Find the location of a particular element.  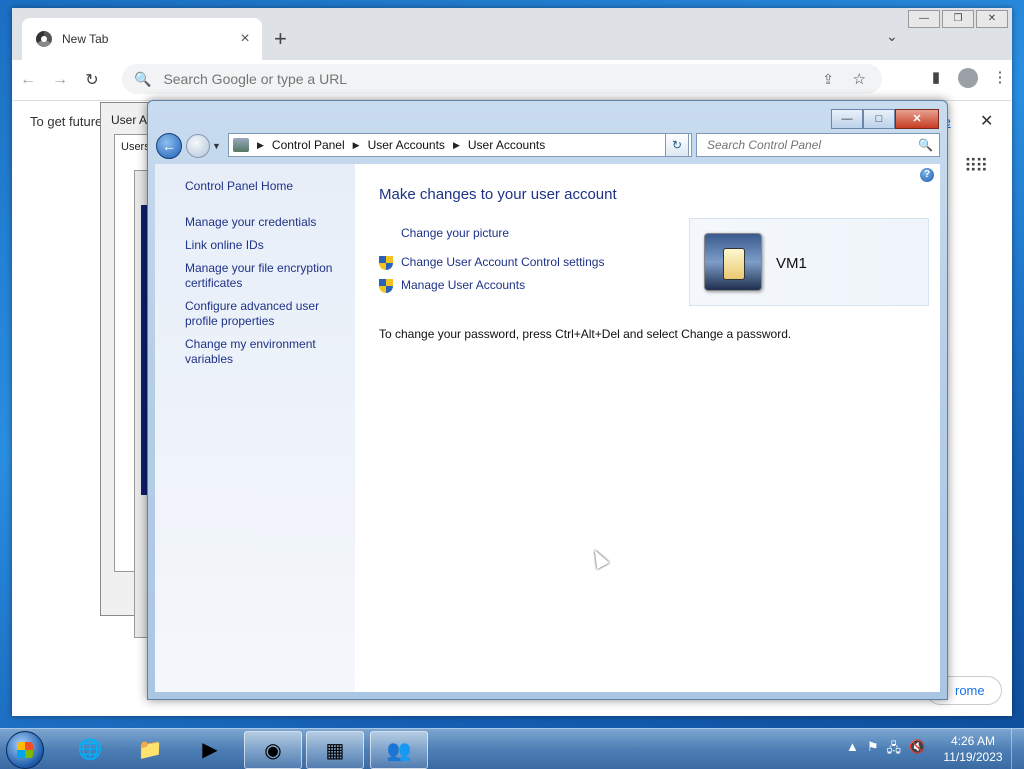

lighthouse-image-icon is located at coordinates (734, 264).